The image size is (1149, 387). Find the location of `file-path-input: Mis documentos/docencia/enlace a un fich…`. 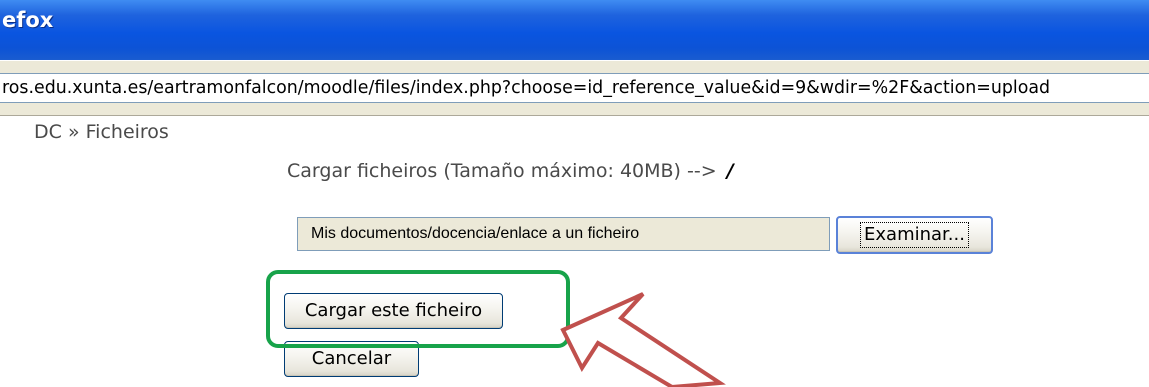

file-path-input: Mis documentos/docencia/enlace a un fich… is located at coordinates (563, 234).